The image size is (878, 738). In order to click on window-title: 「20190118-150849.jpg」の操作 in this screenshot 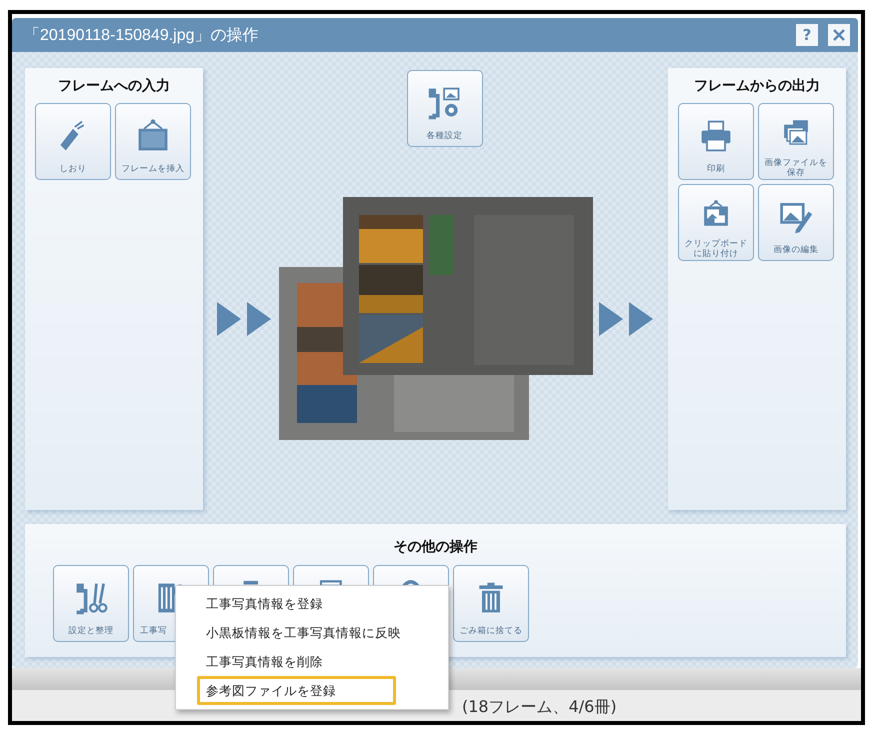, I will do `click(142, 36)`.